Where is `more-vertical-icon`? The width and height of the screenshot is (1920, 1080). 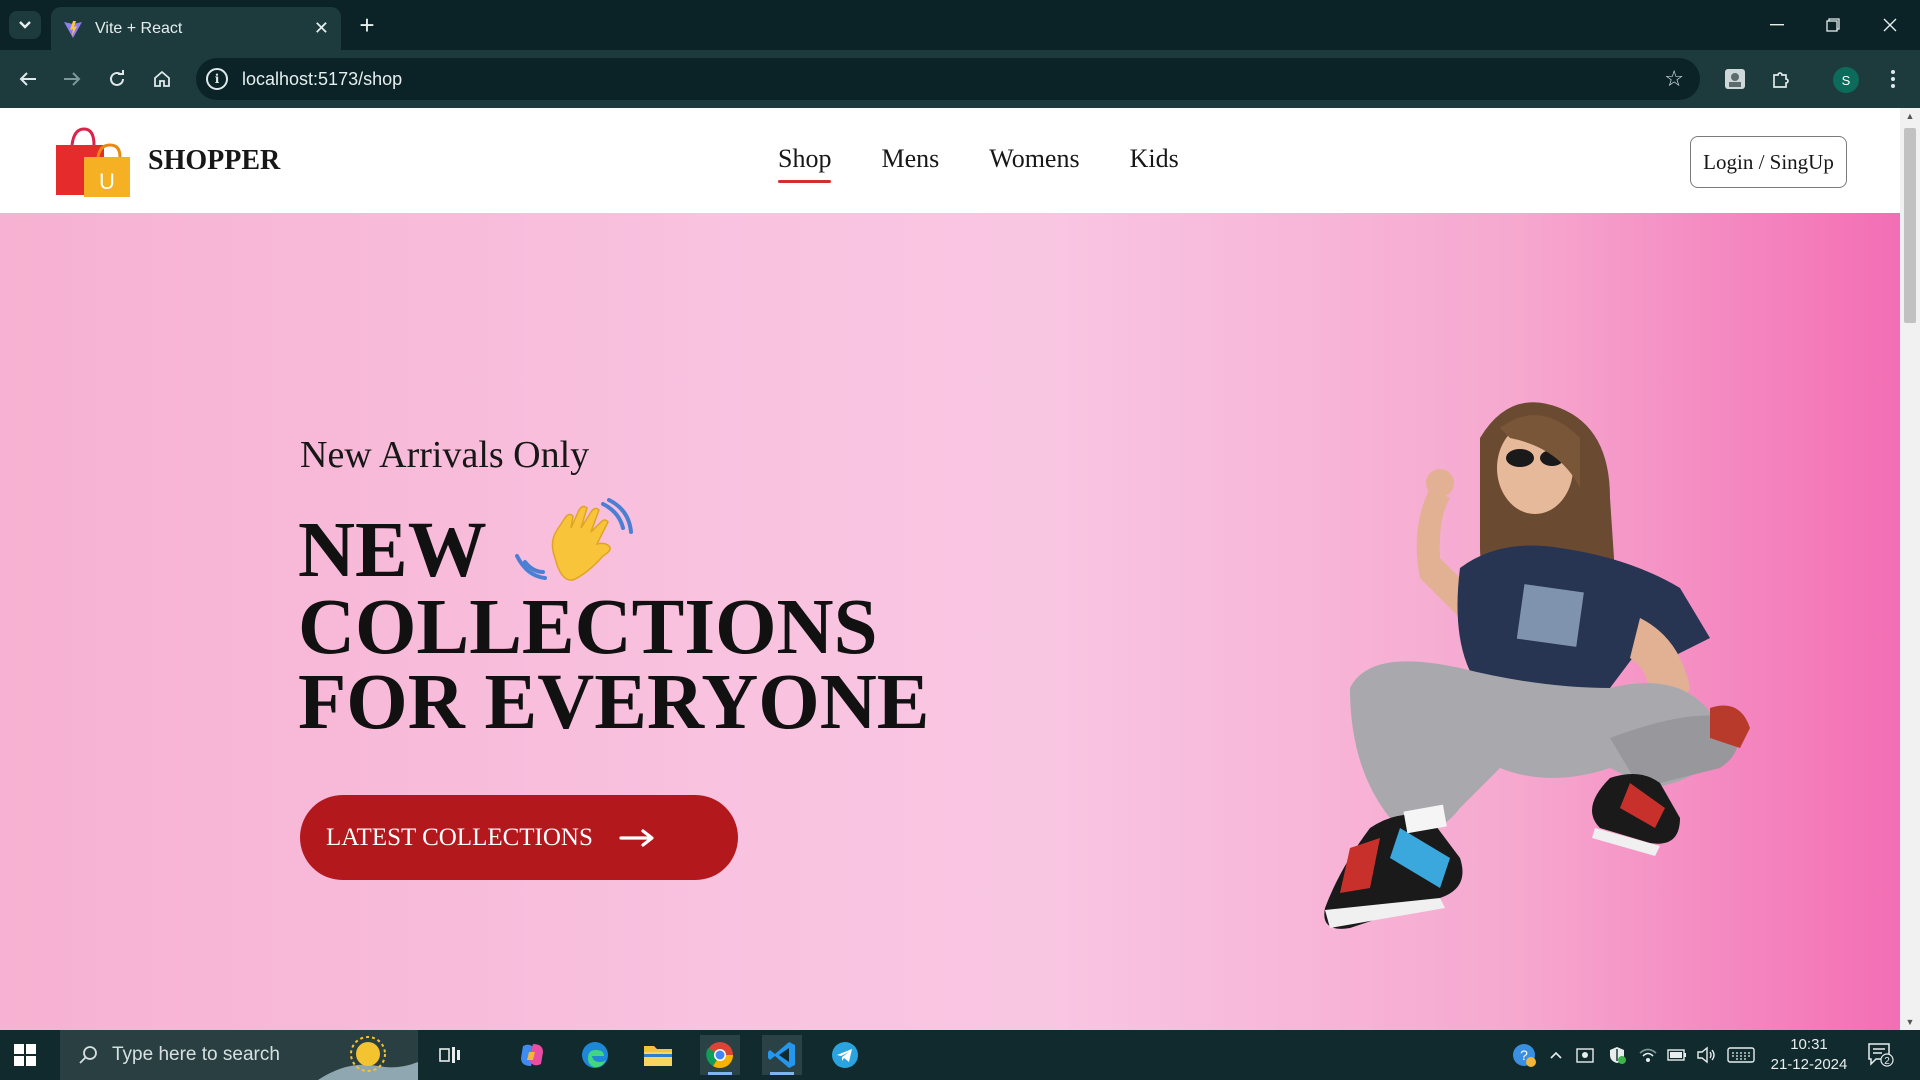
more-vertical-icon is located at coordinates (1893, 79).